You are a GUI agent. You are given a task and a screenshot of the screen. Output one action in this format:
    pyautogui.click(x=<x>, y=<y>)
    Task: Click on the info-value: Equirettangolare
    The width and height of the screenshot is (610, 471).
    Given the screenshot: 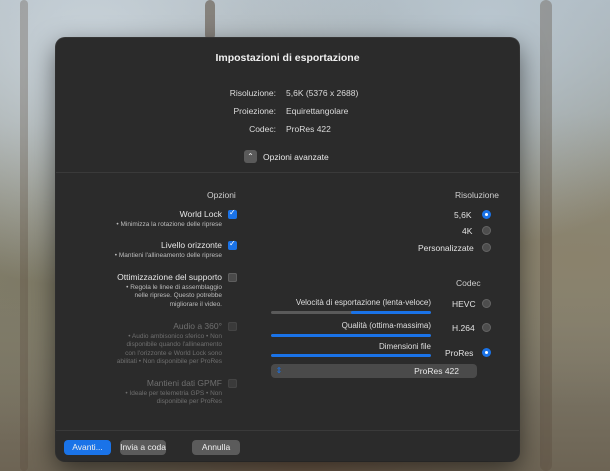 What is the action you would take?
    pyautogui.click(x=317, y=111)
    